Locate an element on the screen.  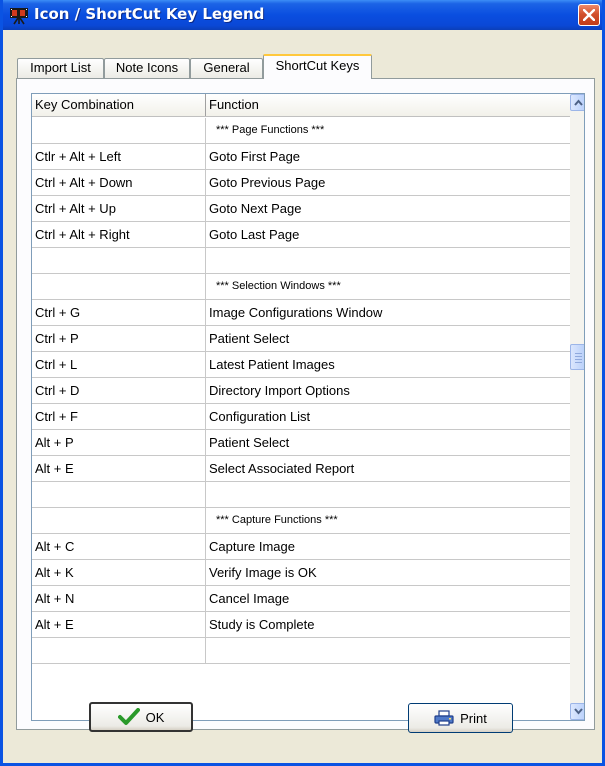
key-combination-cell: Alt + N is located at coordinates (119, 598).